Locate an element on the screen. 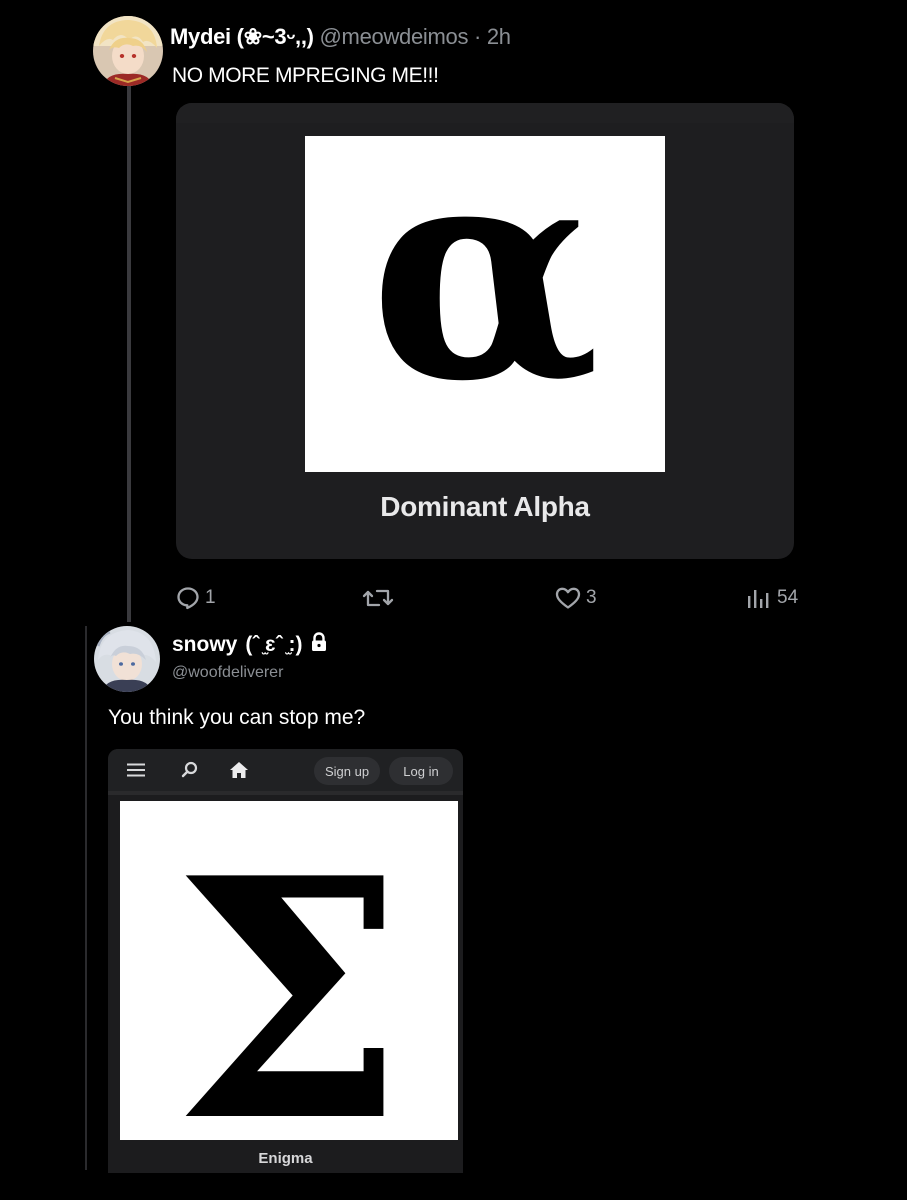 The height and width of the screenshot is (1200, 907). reply-author-handle: @woofdeliverer is located at coordinates (227, 673).